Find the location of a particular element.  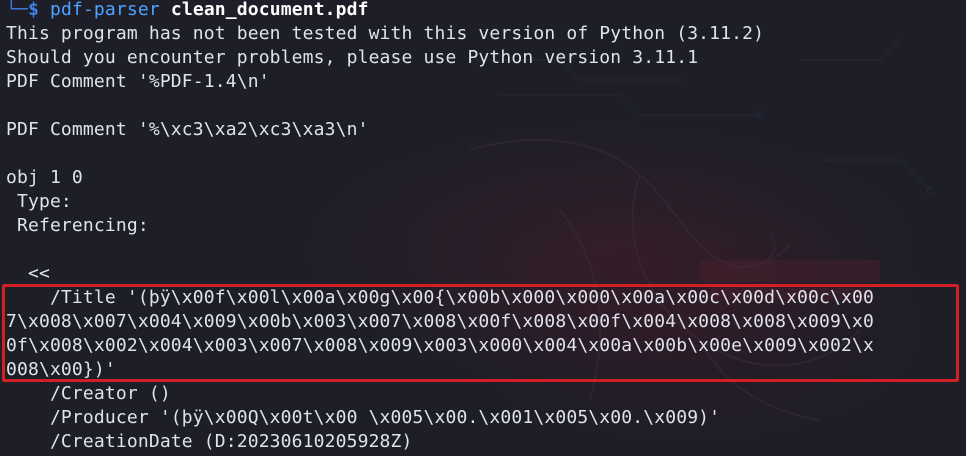

output-line-referencing: Referencing: is located at coordinates (83, 225).